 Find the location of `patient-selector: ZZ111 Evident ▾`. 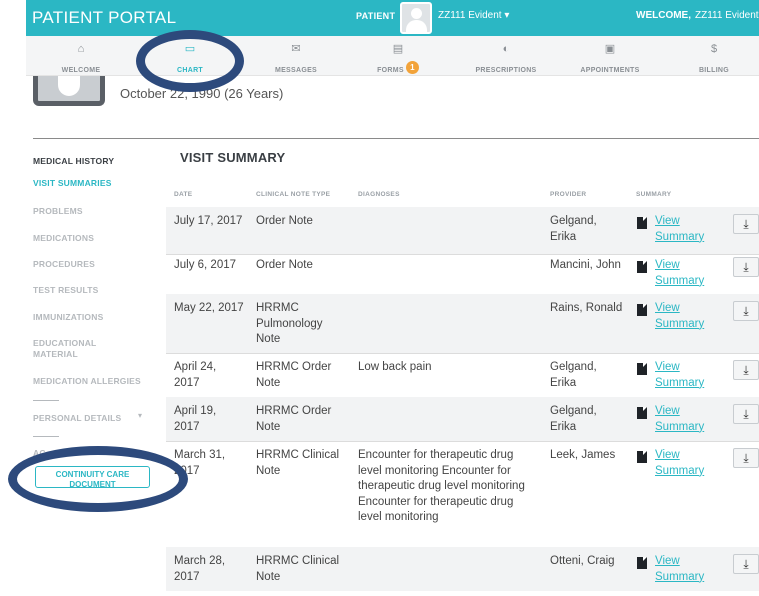

patient-selector: ZZ111 Evident ▾ is located at coordinates (473, 15).